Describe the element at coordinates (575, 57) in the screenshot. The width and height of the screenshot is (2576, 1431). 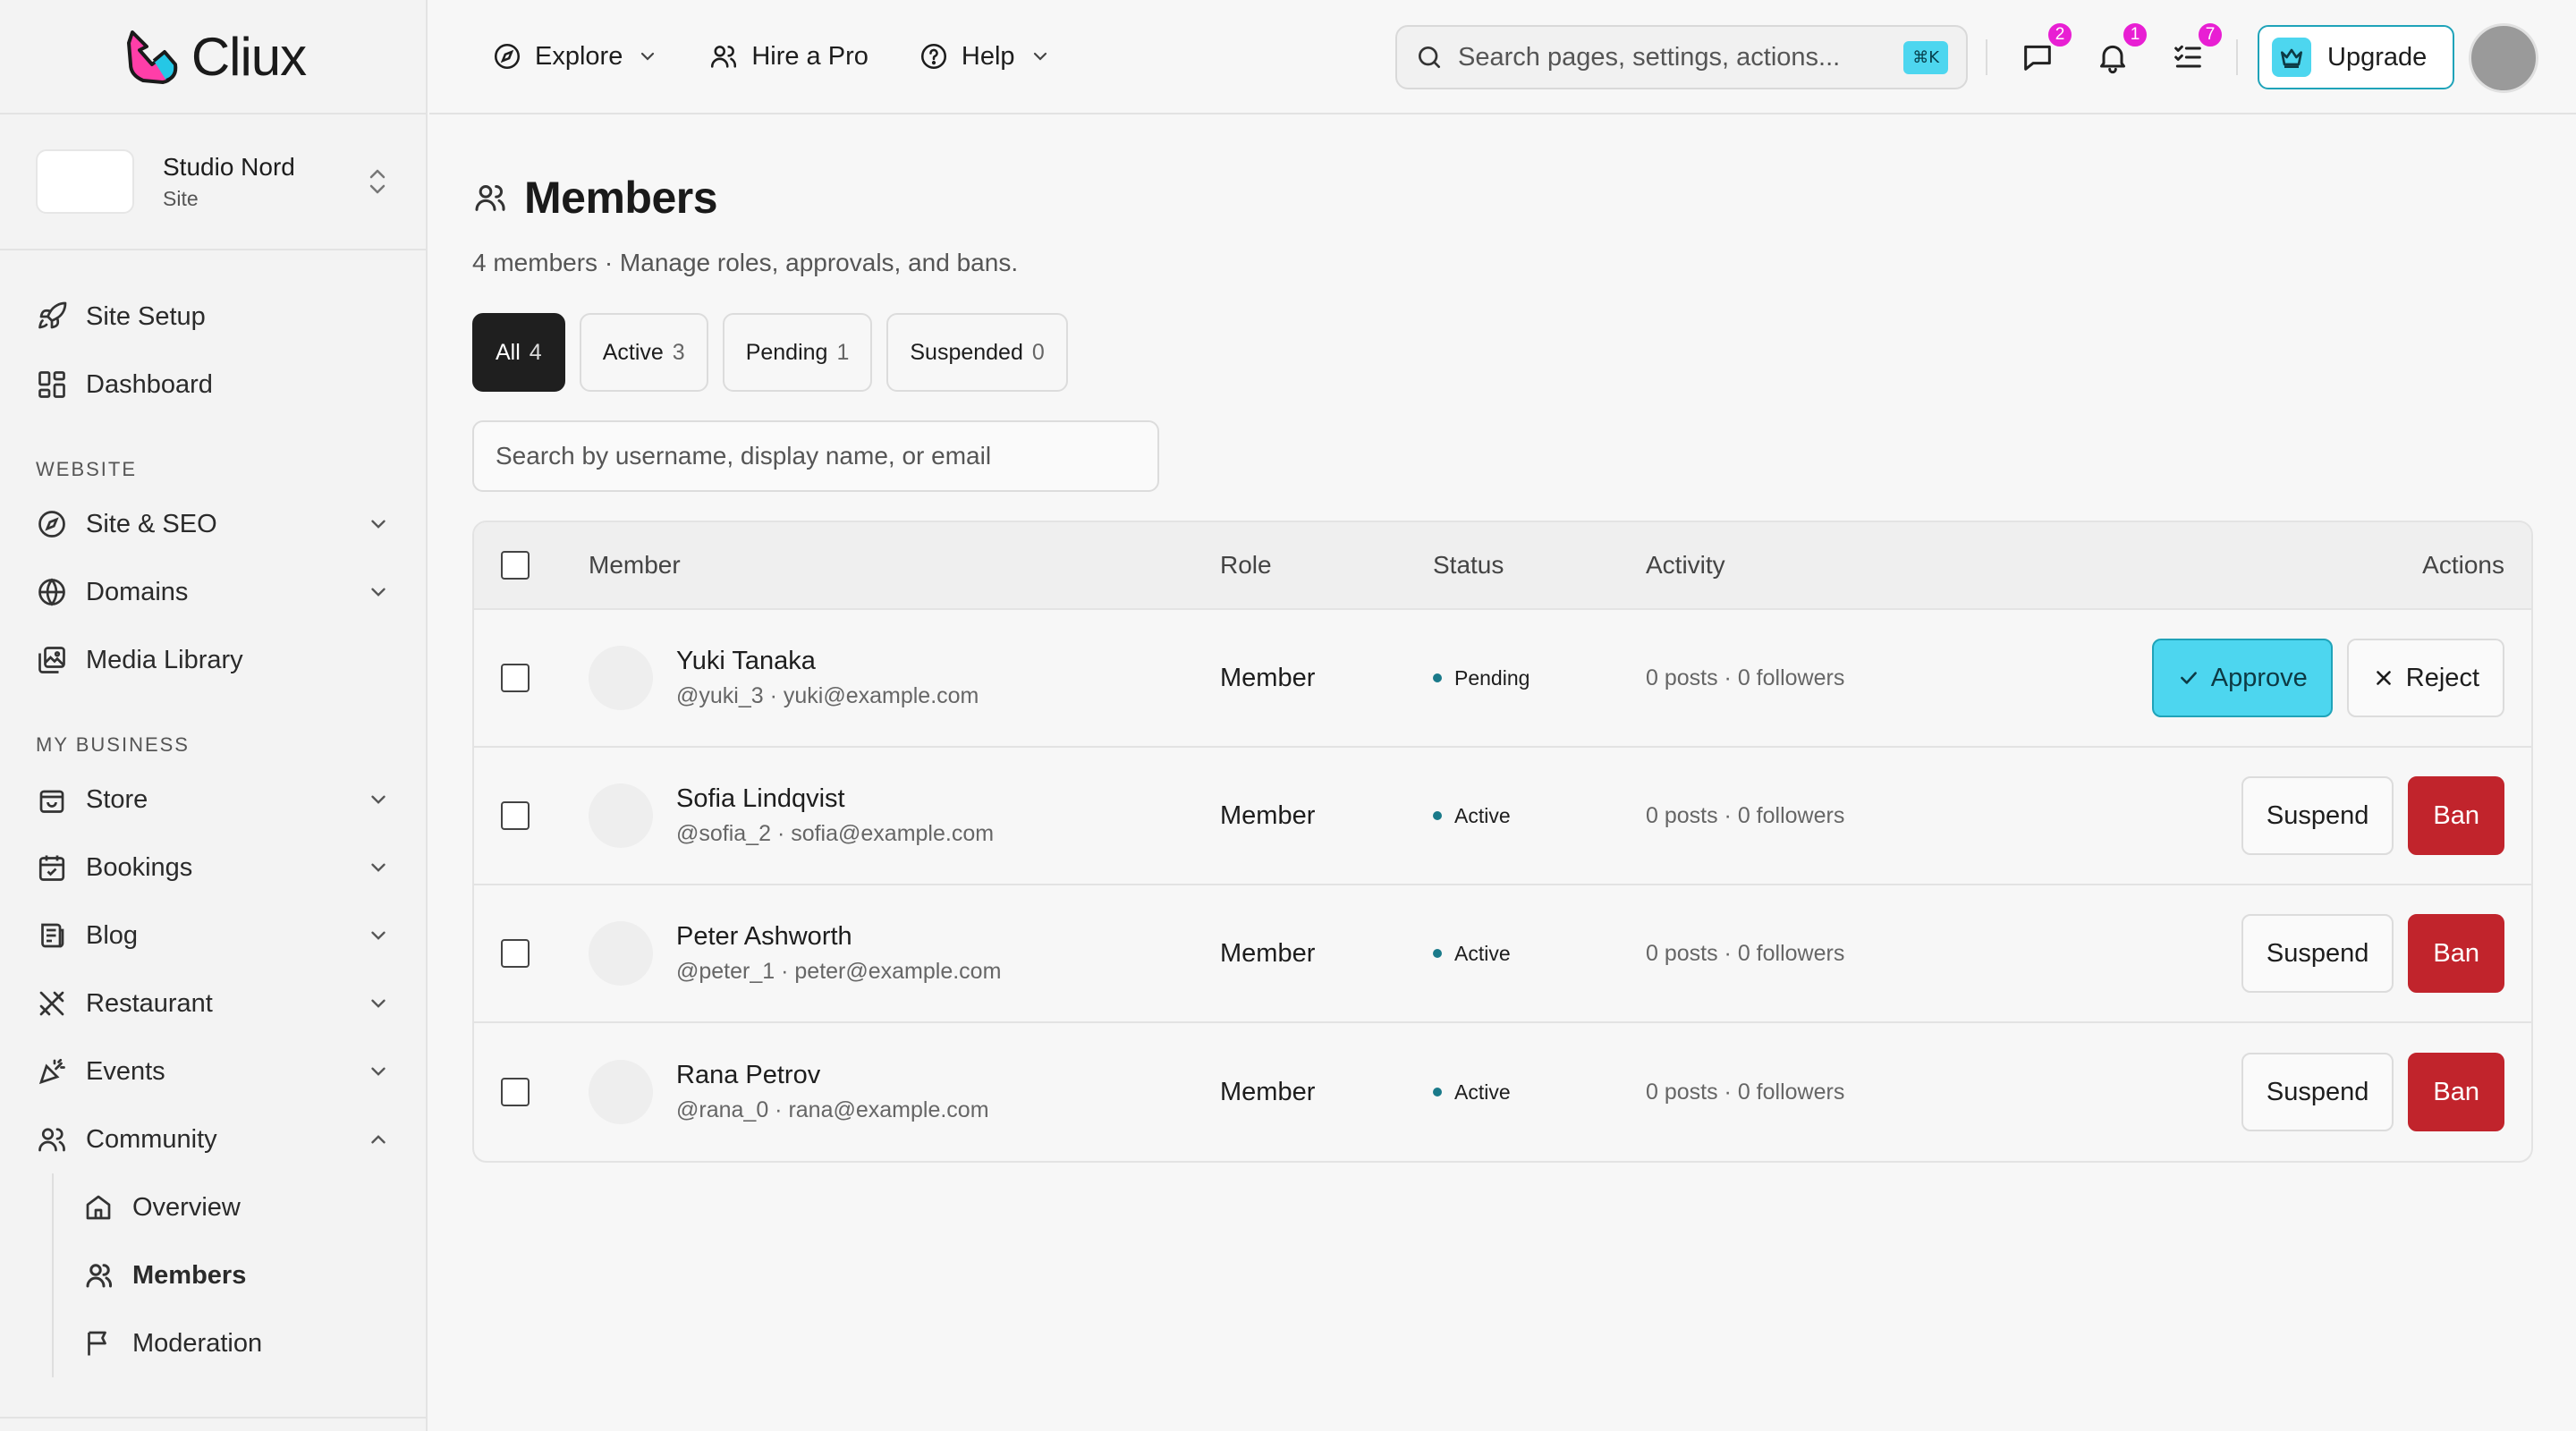
I see `explore-menu: Explore` at that location.